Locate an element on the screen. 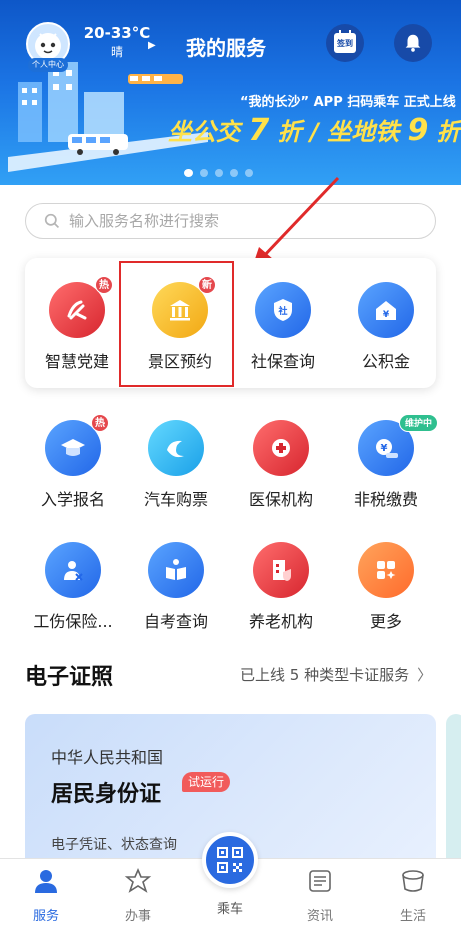  service-elderly-care: 养老机构 is located at coordinates (281, 587).